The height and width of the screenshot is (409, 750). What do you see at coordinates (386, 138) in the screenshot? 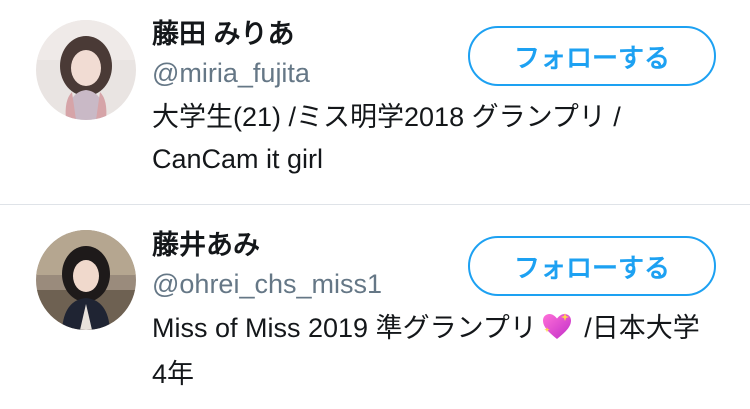
I see `user-bio: 大学生(21) /ミス明学2018 グランプリ / CanCam it girl` at bounding box center [386, 138].